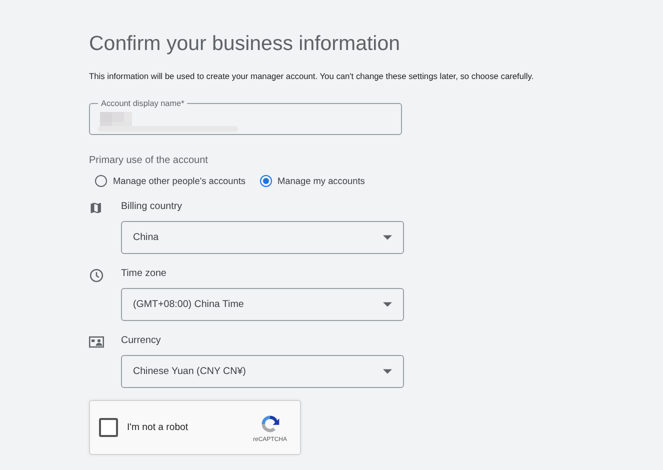 The image size is (663, 470). Describe the element at coordinates (108, 427) in the screenshot. I see `checkbox` at that location.